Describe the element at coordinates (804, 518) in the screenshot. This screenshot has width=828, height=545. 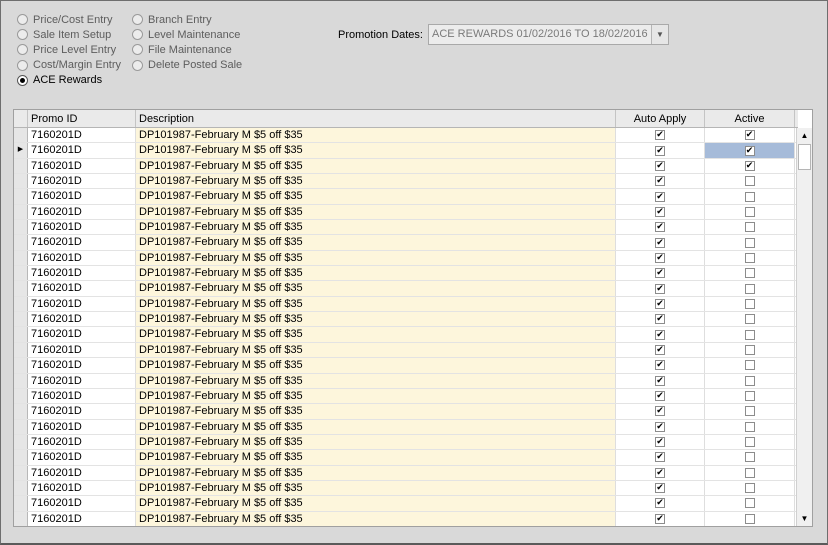
I see `scroll-down-icon: ▼` at that location.